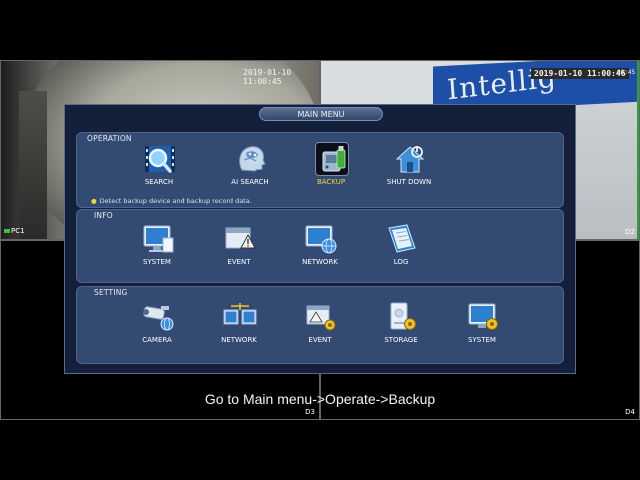  Describe the element at coordinates (410, 159) in the screenshot. I see `shutdown-house-icon` at that location.